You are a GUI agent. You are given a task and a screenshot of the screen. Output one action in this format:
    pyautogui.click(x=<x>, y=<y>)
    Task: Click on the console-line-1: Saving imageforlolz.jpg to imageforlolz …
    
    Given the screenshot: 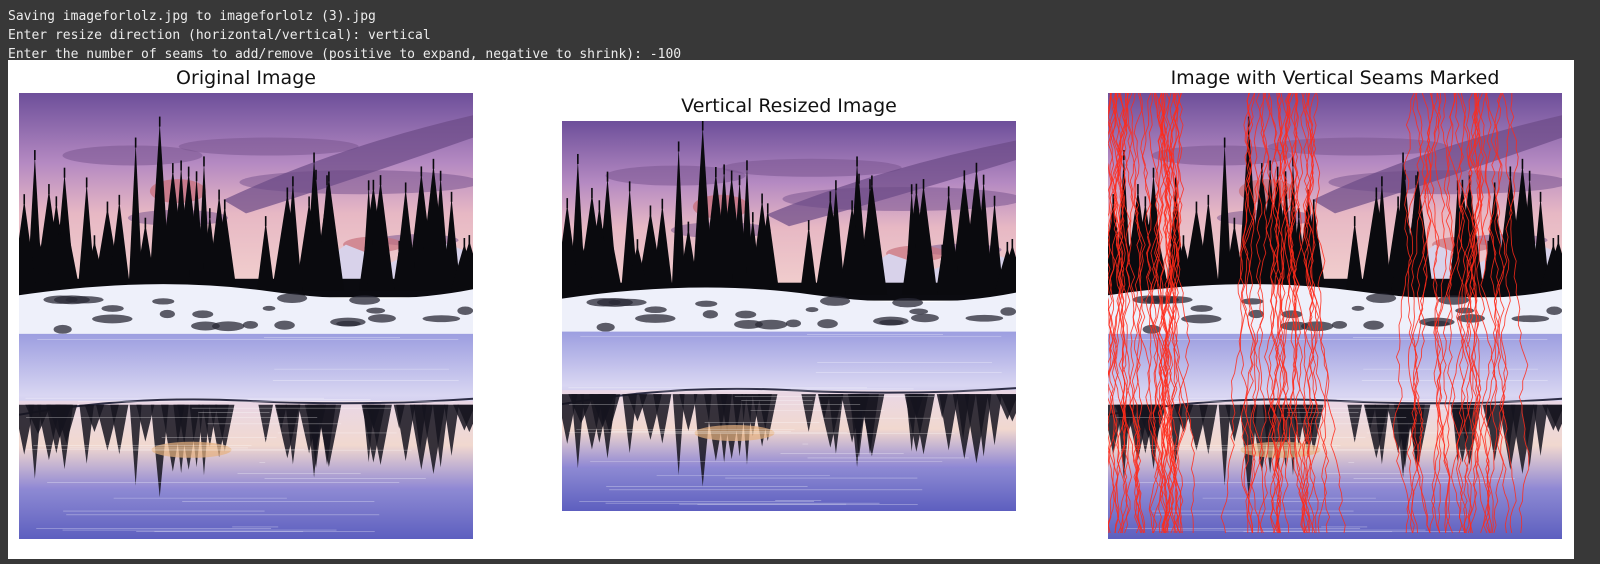 What is the action you would take?
    pyautogui.click(x=192, y=16)
    